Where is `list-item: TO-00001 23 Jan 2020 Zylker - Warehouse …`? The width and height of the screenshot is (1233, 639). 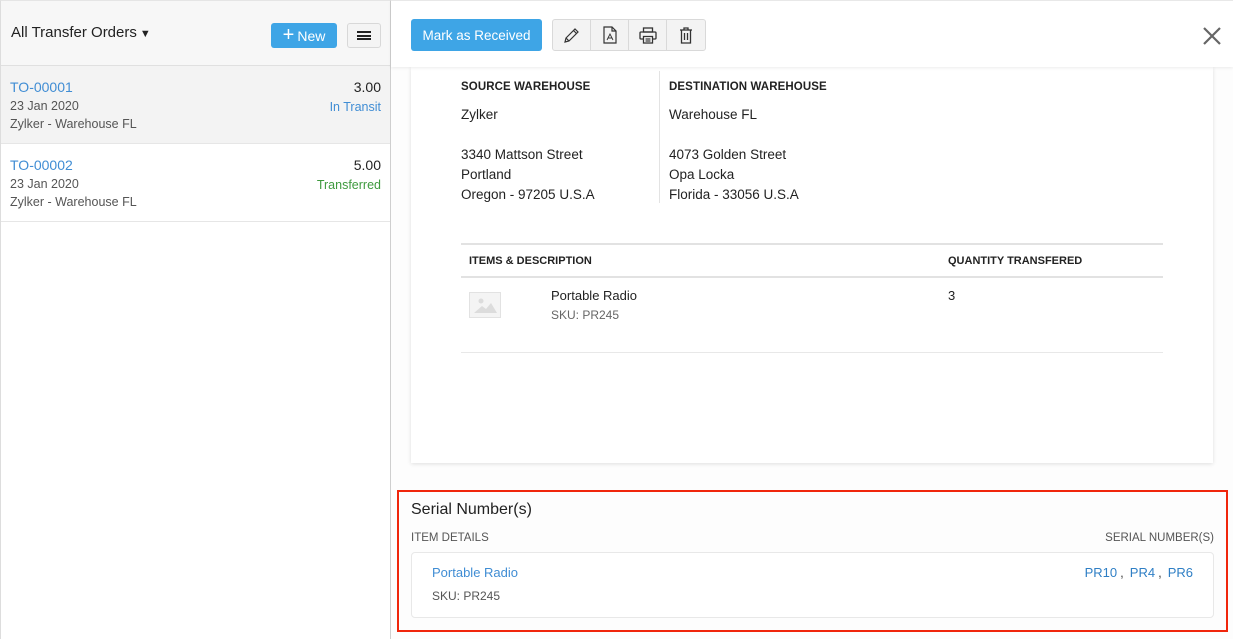 list-item: TO-00001 23 Jan 2020 Zylker - Warehouse … is located at coordinates (195, 105).